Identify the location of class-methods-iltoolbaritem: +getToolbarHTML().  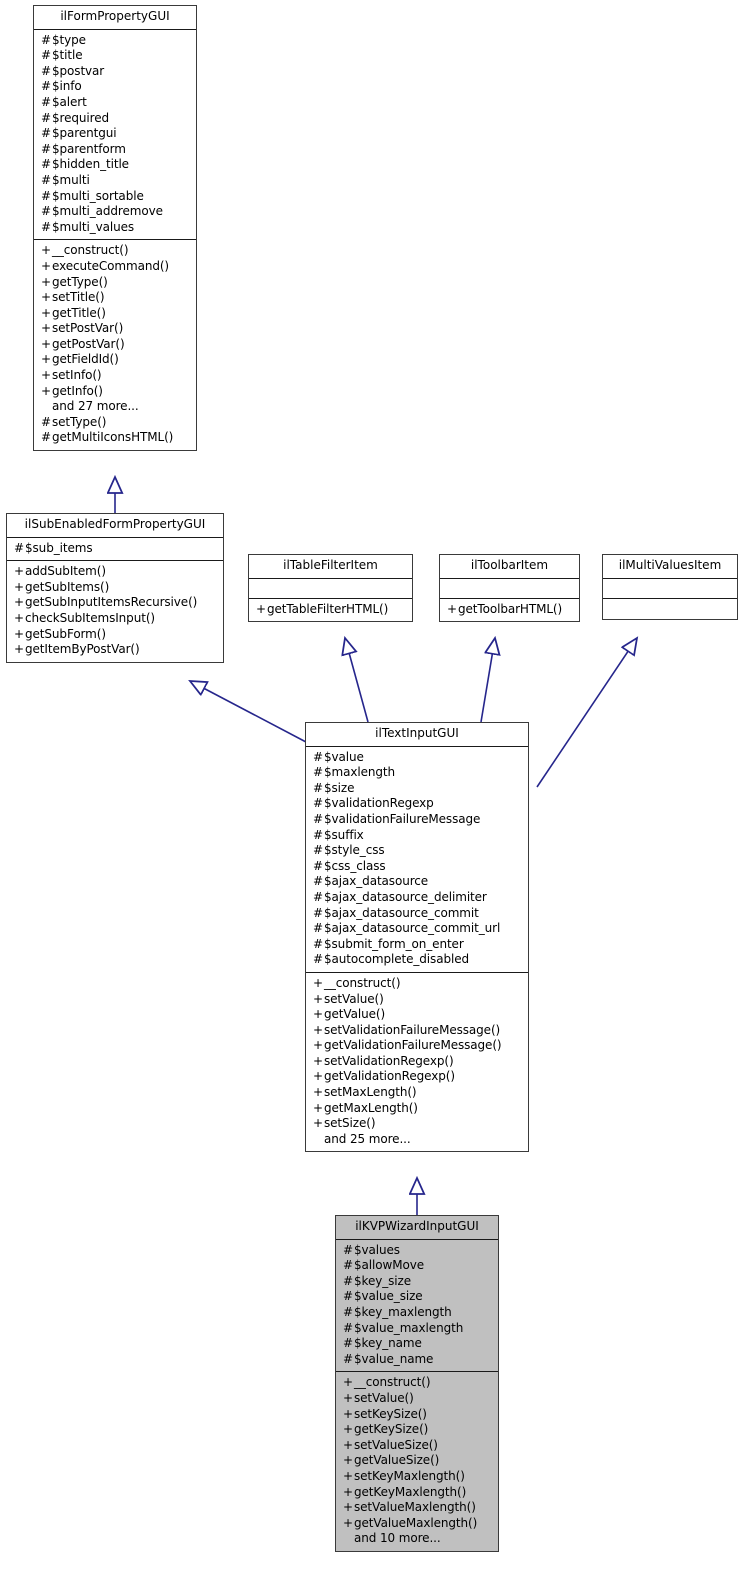
(509, 610).